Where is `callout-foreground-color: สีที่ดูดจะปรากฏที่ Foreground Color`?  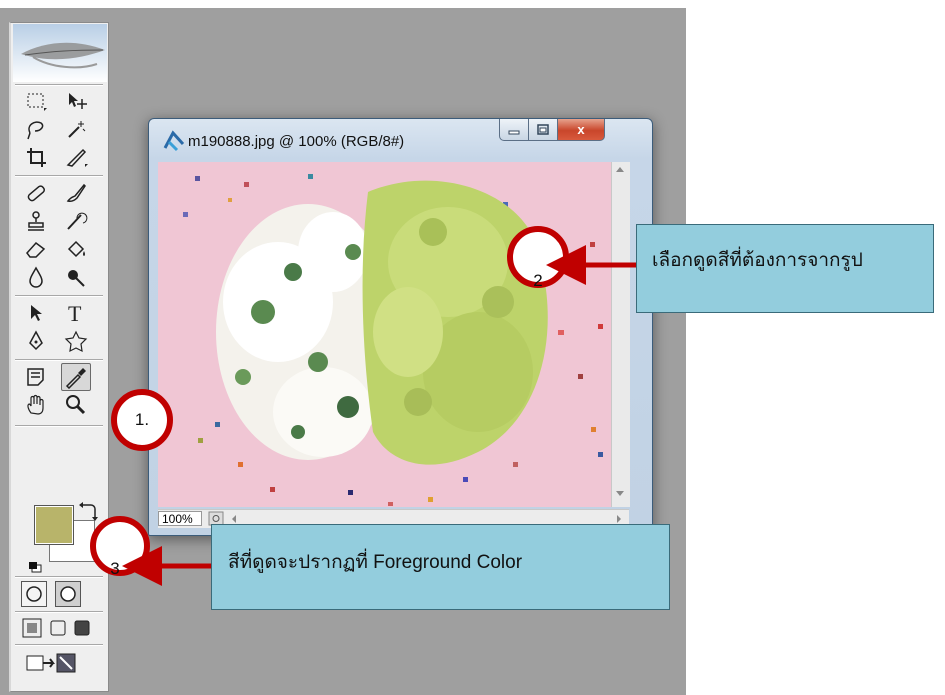
callout-foreground-color: สีที่ดูดจะปรากฏที่ Foreground Color is located at coordinates (440, 567).